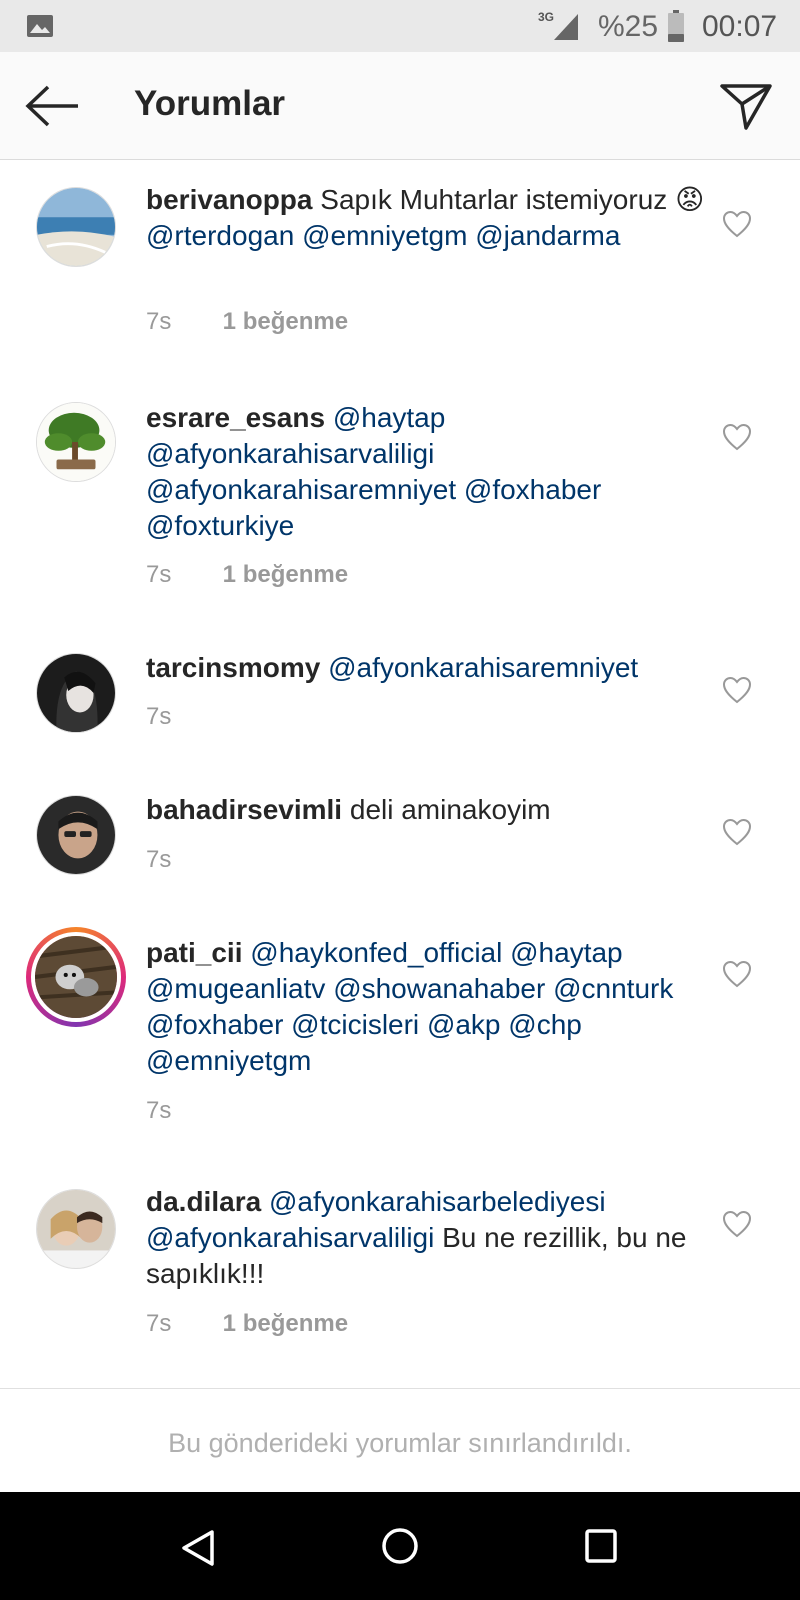 This screenshot has width=800, height=1600. Describe the element at coordinates (740, 26) in the screenshot. I see `status-clock: 00:07` at that location.